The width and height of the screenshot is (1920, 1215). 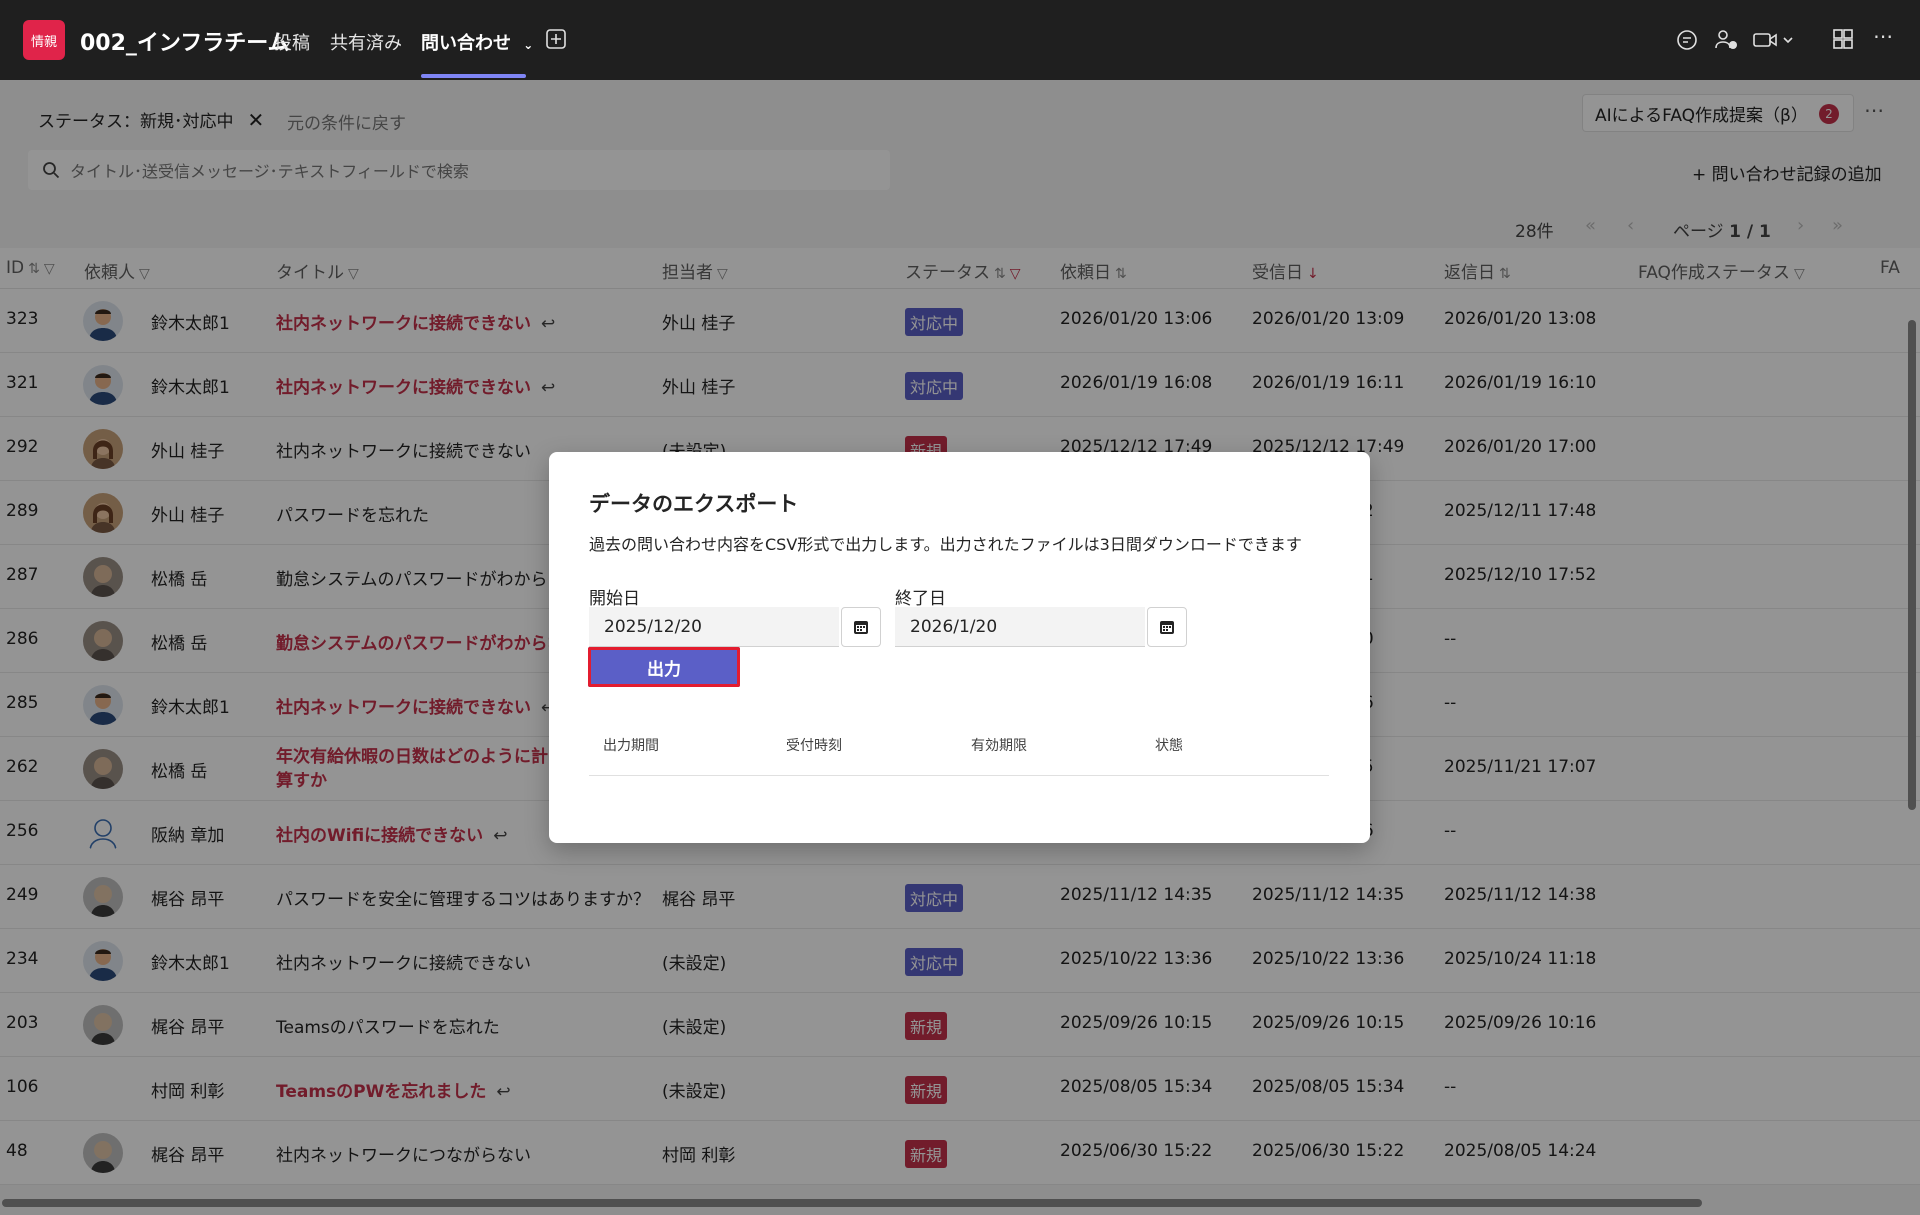 What do you see at coordinates (1020, 627) in the screenshot?
I see `end-date-field: 2026/1/20` at bounding box center [1020, 627].